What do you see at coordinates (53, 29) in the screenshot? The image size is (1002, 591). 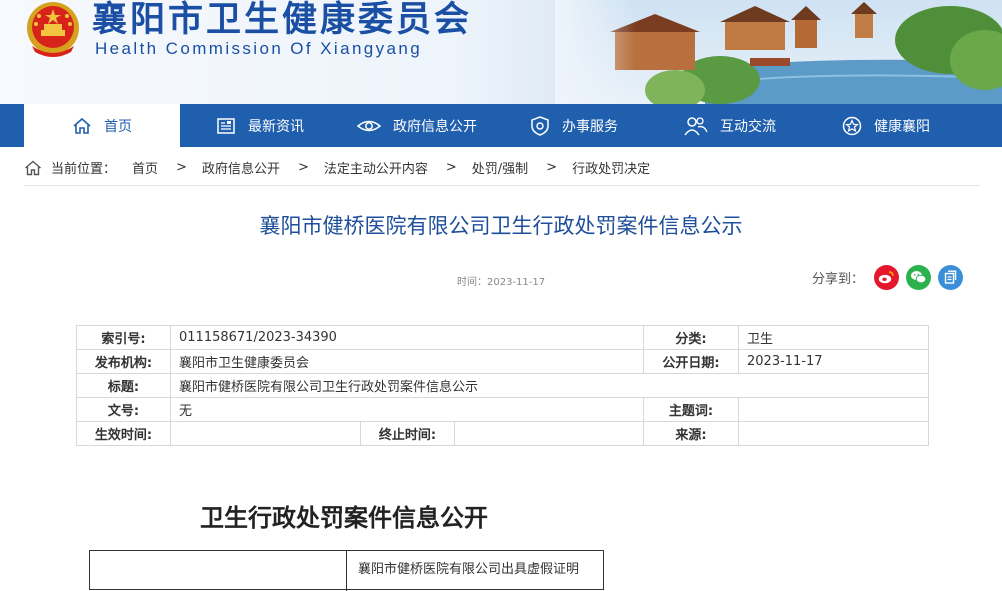 I see `national-emblem-icon` at bounding box center [53, 29].